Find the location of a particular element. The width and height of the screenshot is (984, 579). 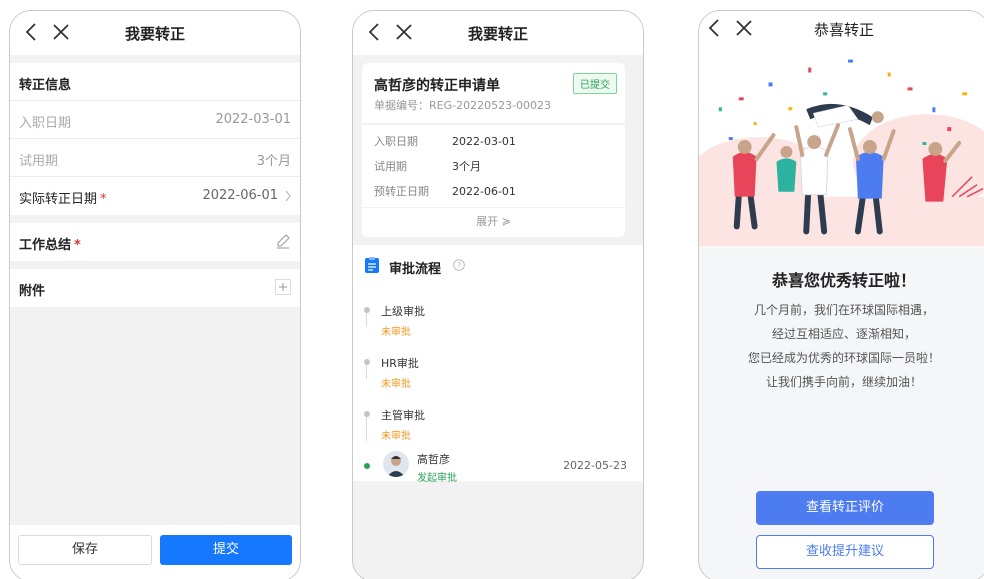

detail-label: 预转正日期 is located at coordinates (401, 191).